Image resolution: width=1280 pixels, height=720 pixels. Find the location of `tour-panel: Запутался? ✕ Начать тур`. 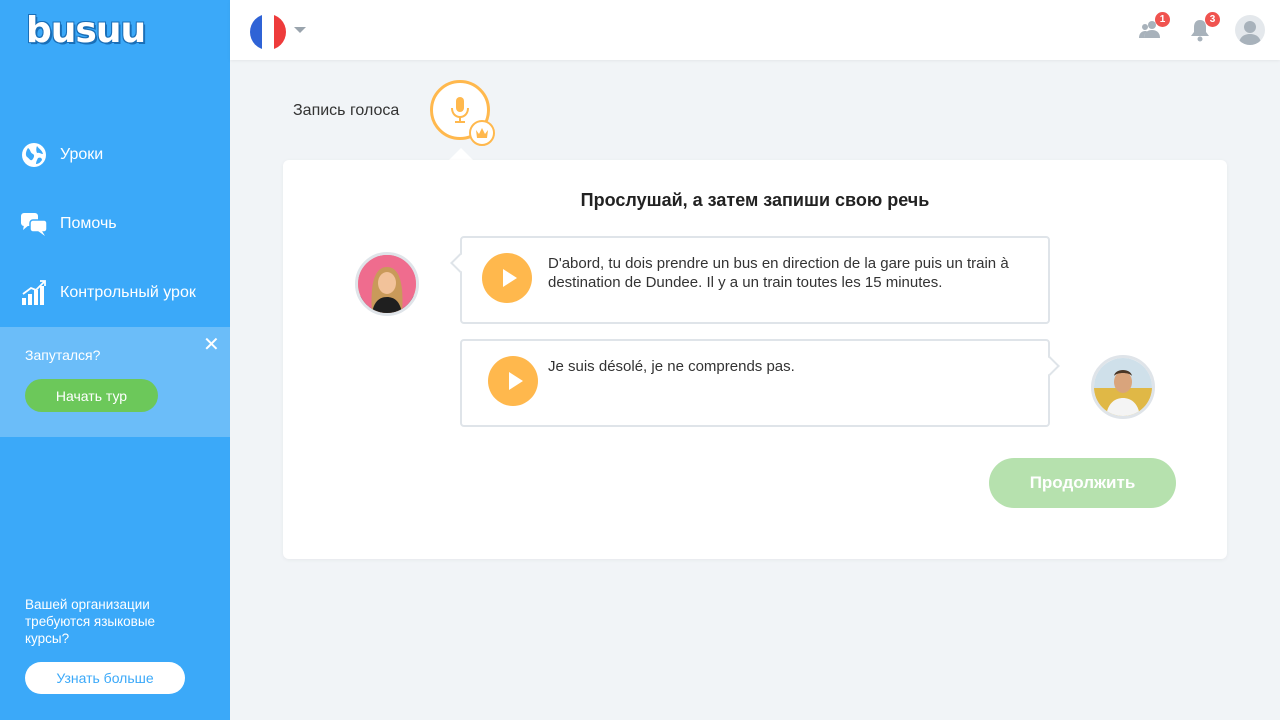

tour-panel: Запутался? ✕ Начать тур is located at coordinates (115, 382).